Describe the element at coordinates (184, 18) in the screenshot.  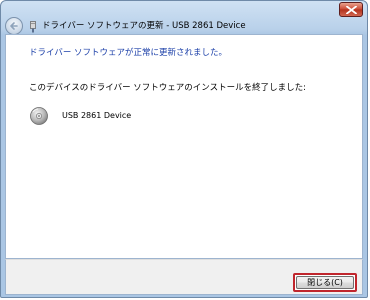
I see `title-bar: ドライバー ソフトウェアの更新 - USB 2861 Device` at that location.